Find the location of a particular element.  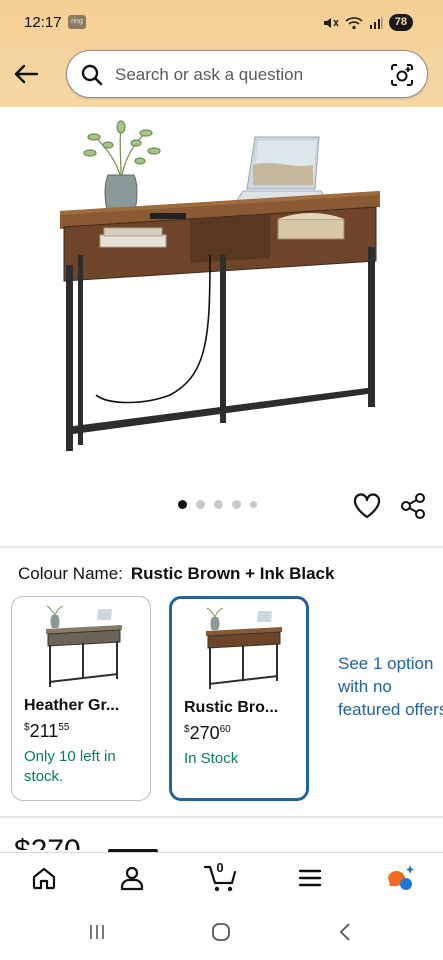

variant-price: $27060 is located at coordinates (207, 733).